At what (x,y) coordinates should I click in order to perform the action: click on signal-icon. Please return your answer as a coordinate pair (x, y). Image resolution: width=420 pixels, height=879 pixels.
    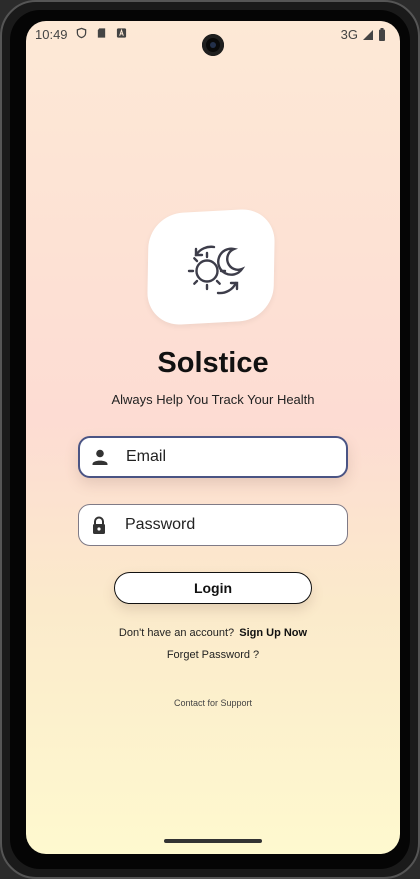
    Looking at the image, I should click on (368, 34).